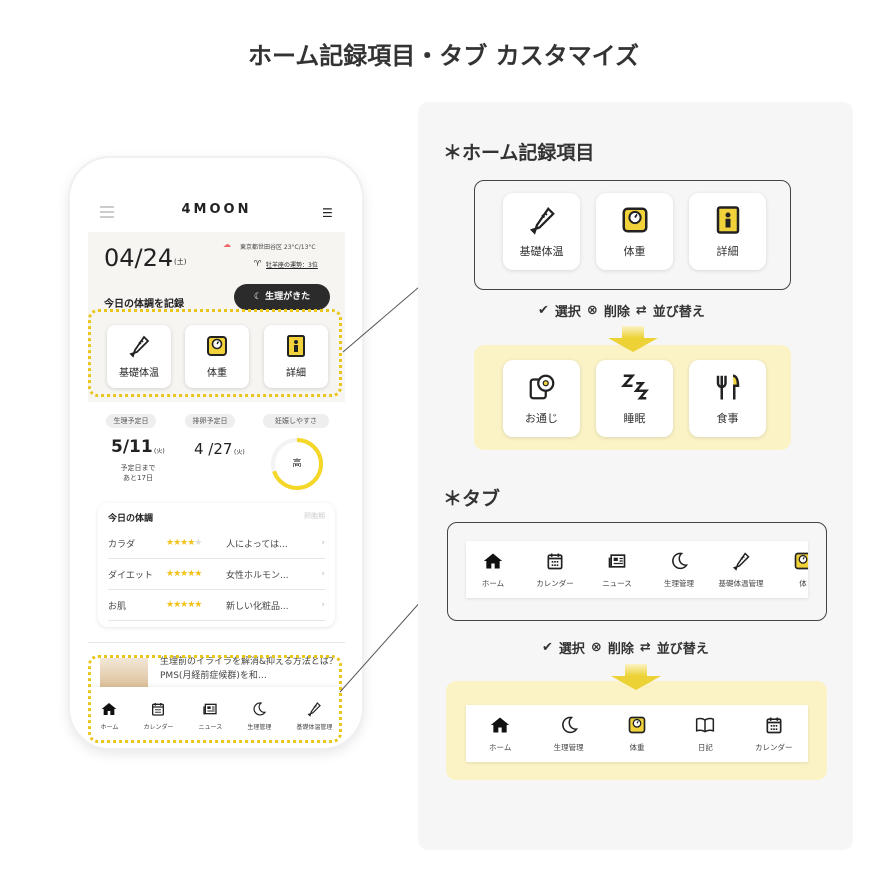 This screenshot has height=887, width=887. I want to click on tab-item: 基礎体温管理, so click(741, 570).